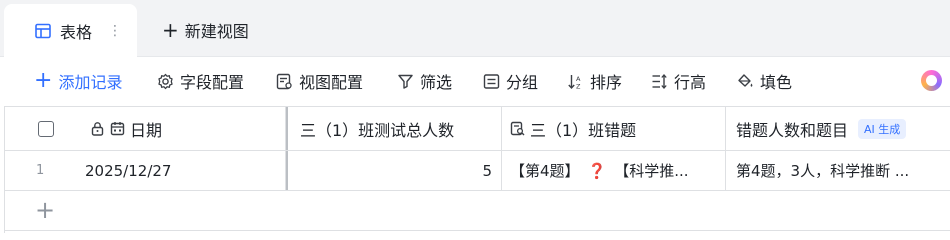  I want to click on field-config-button: 字段配置, so click(200, 81).